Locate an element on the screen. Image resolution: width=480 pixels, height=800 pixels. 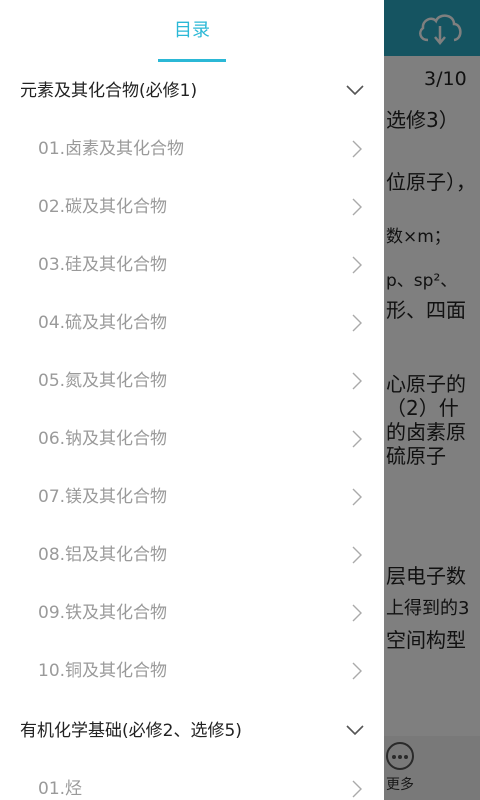
list-item: 03.硅及其化合物 is located at coordinates (192, 265).